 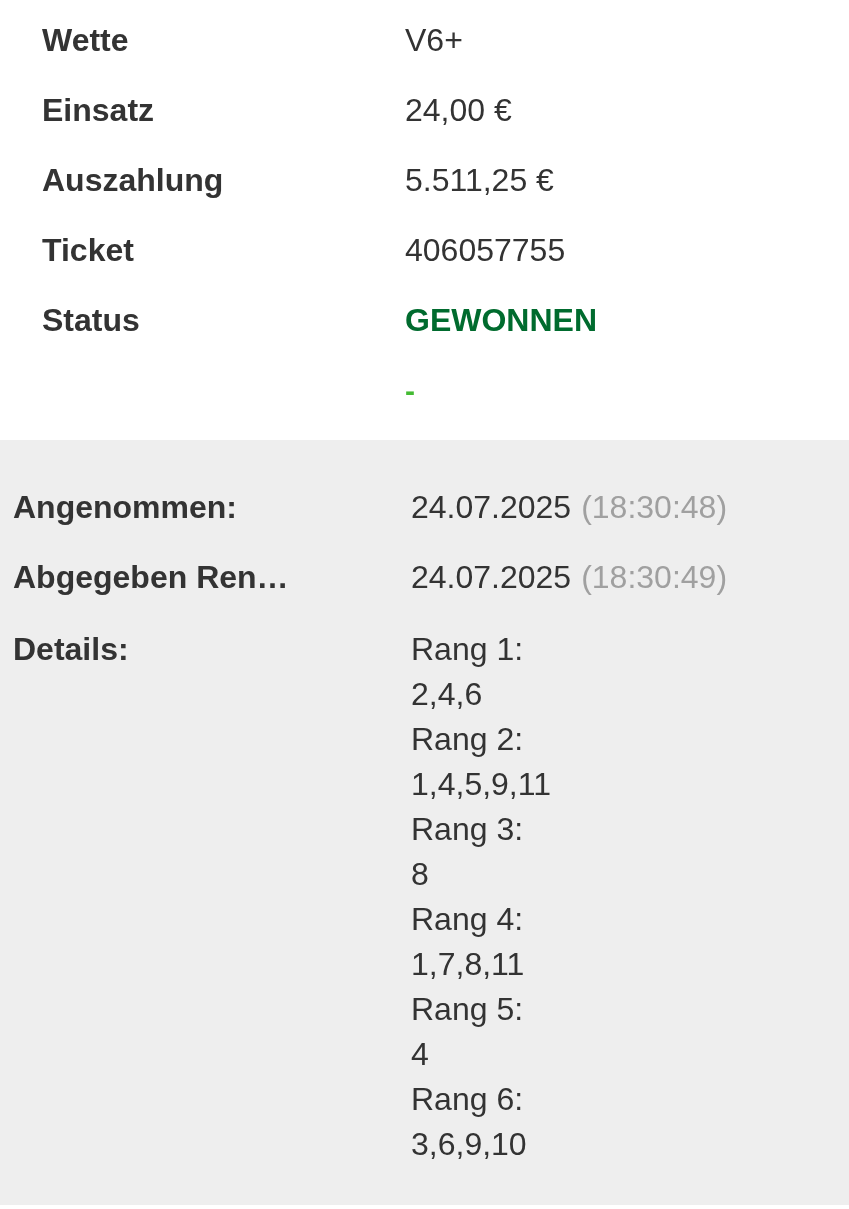 I want to click on rank-numbers: 3,6,9,10, so click(x=469, y=1144).